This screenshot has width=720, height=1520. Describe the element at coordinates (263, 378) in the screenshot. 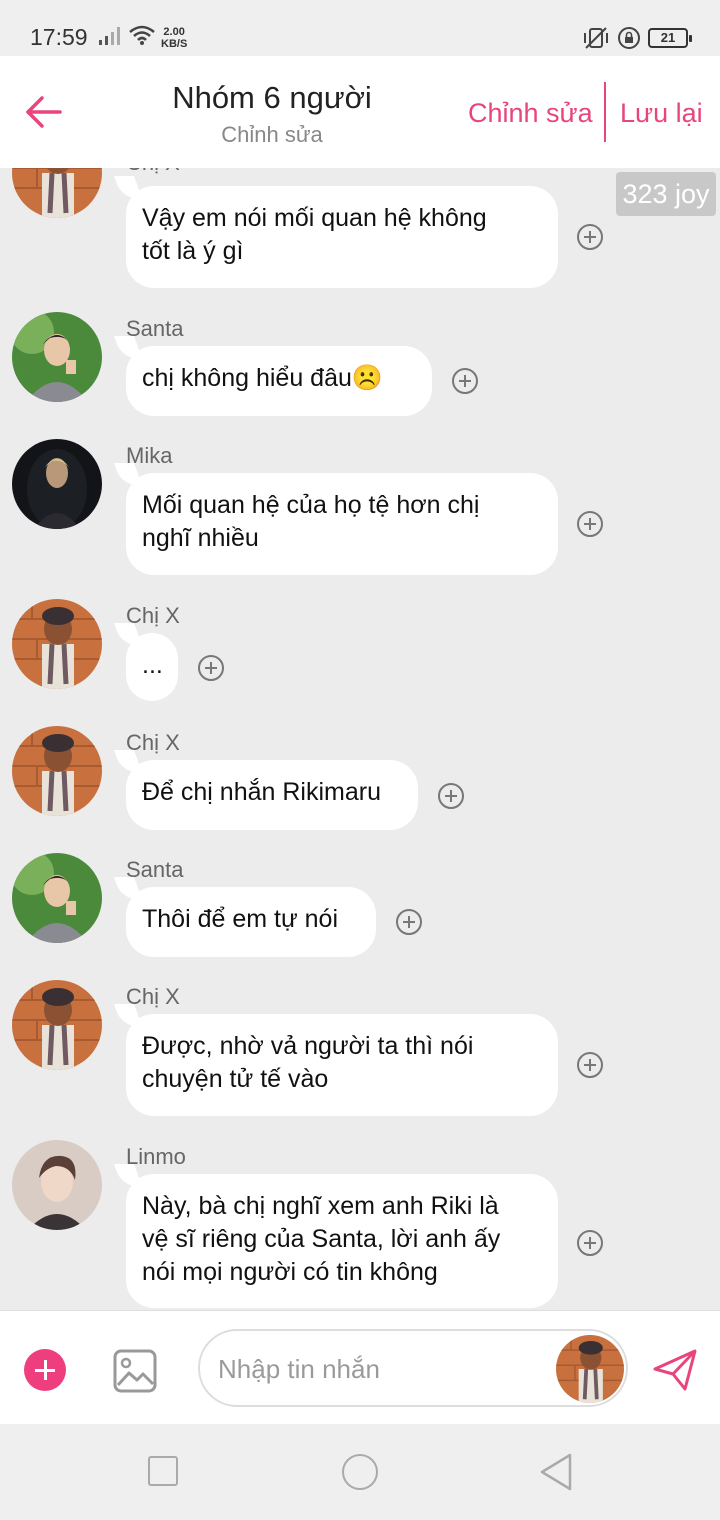

I see `message-line: chị không hiểu đâu☹️` at that location.